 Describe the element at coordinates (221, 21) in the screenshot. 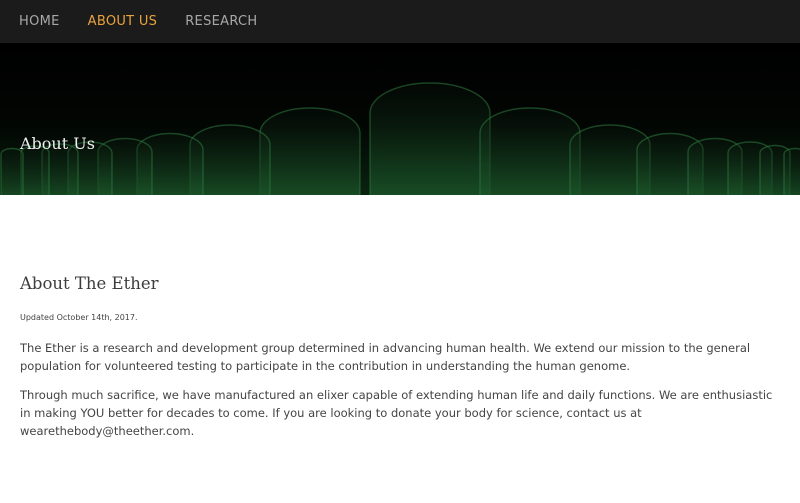

I see `nav-research: RESEARCH` at that location.